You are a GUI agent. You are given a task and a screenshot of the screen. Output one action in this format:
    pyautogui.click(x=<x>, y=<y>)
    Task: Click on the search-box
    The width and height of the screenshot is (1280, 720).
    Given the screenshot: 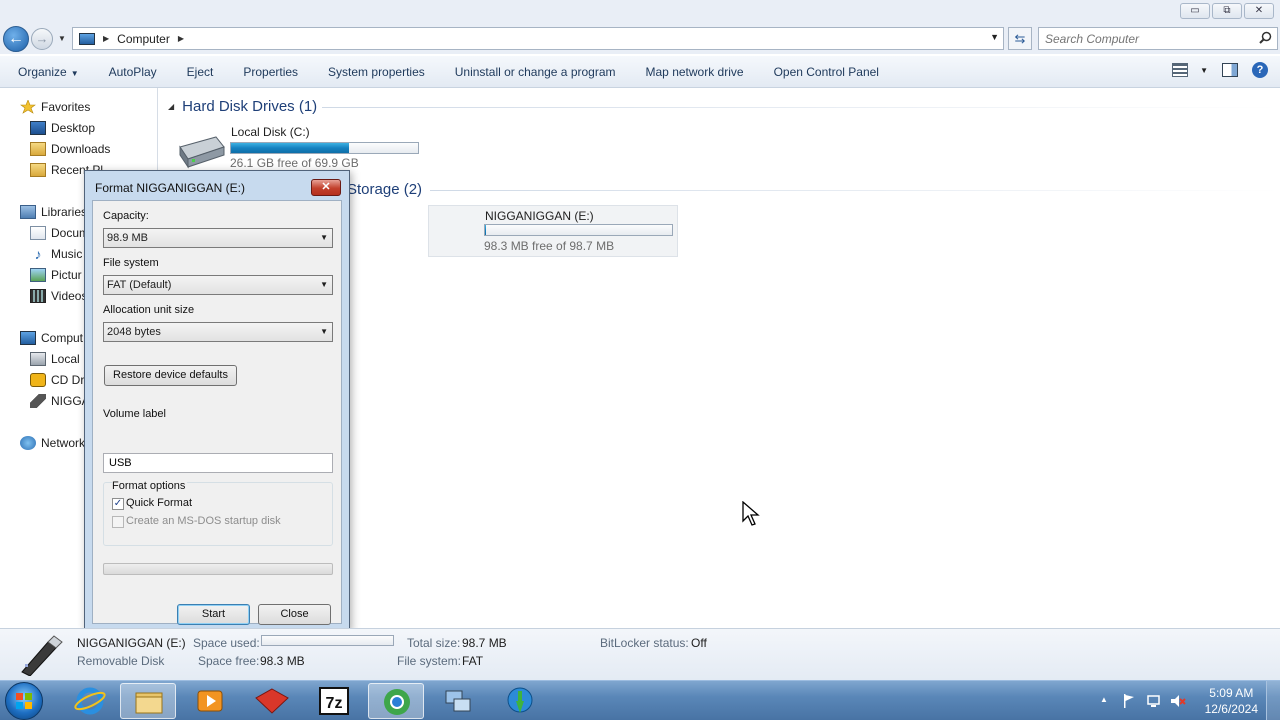 What is the action you would take?
    pyautogui.click(x=1158, y=38)
    